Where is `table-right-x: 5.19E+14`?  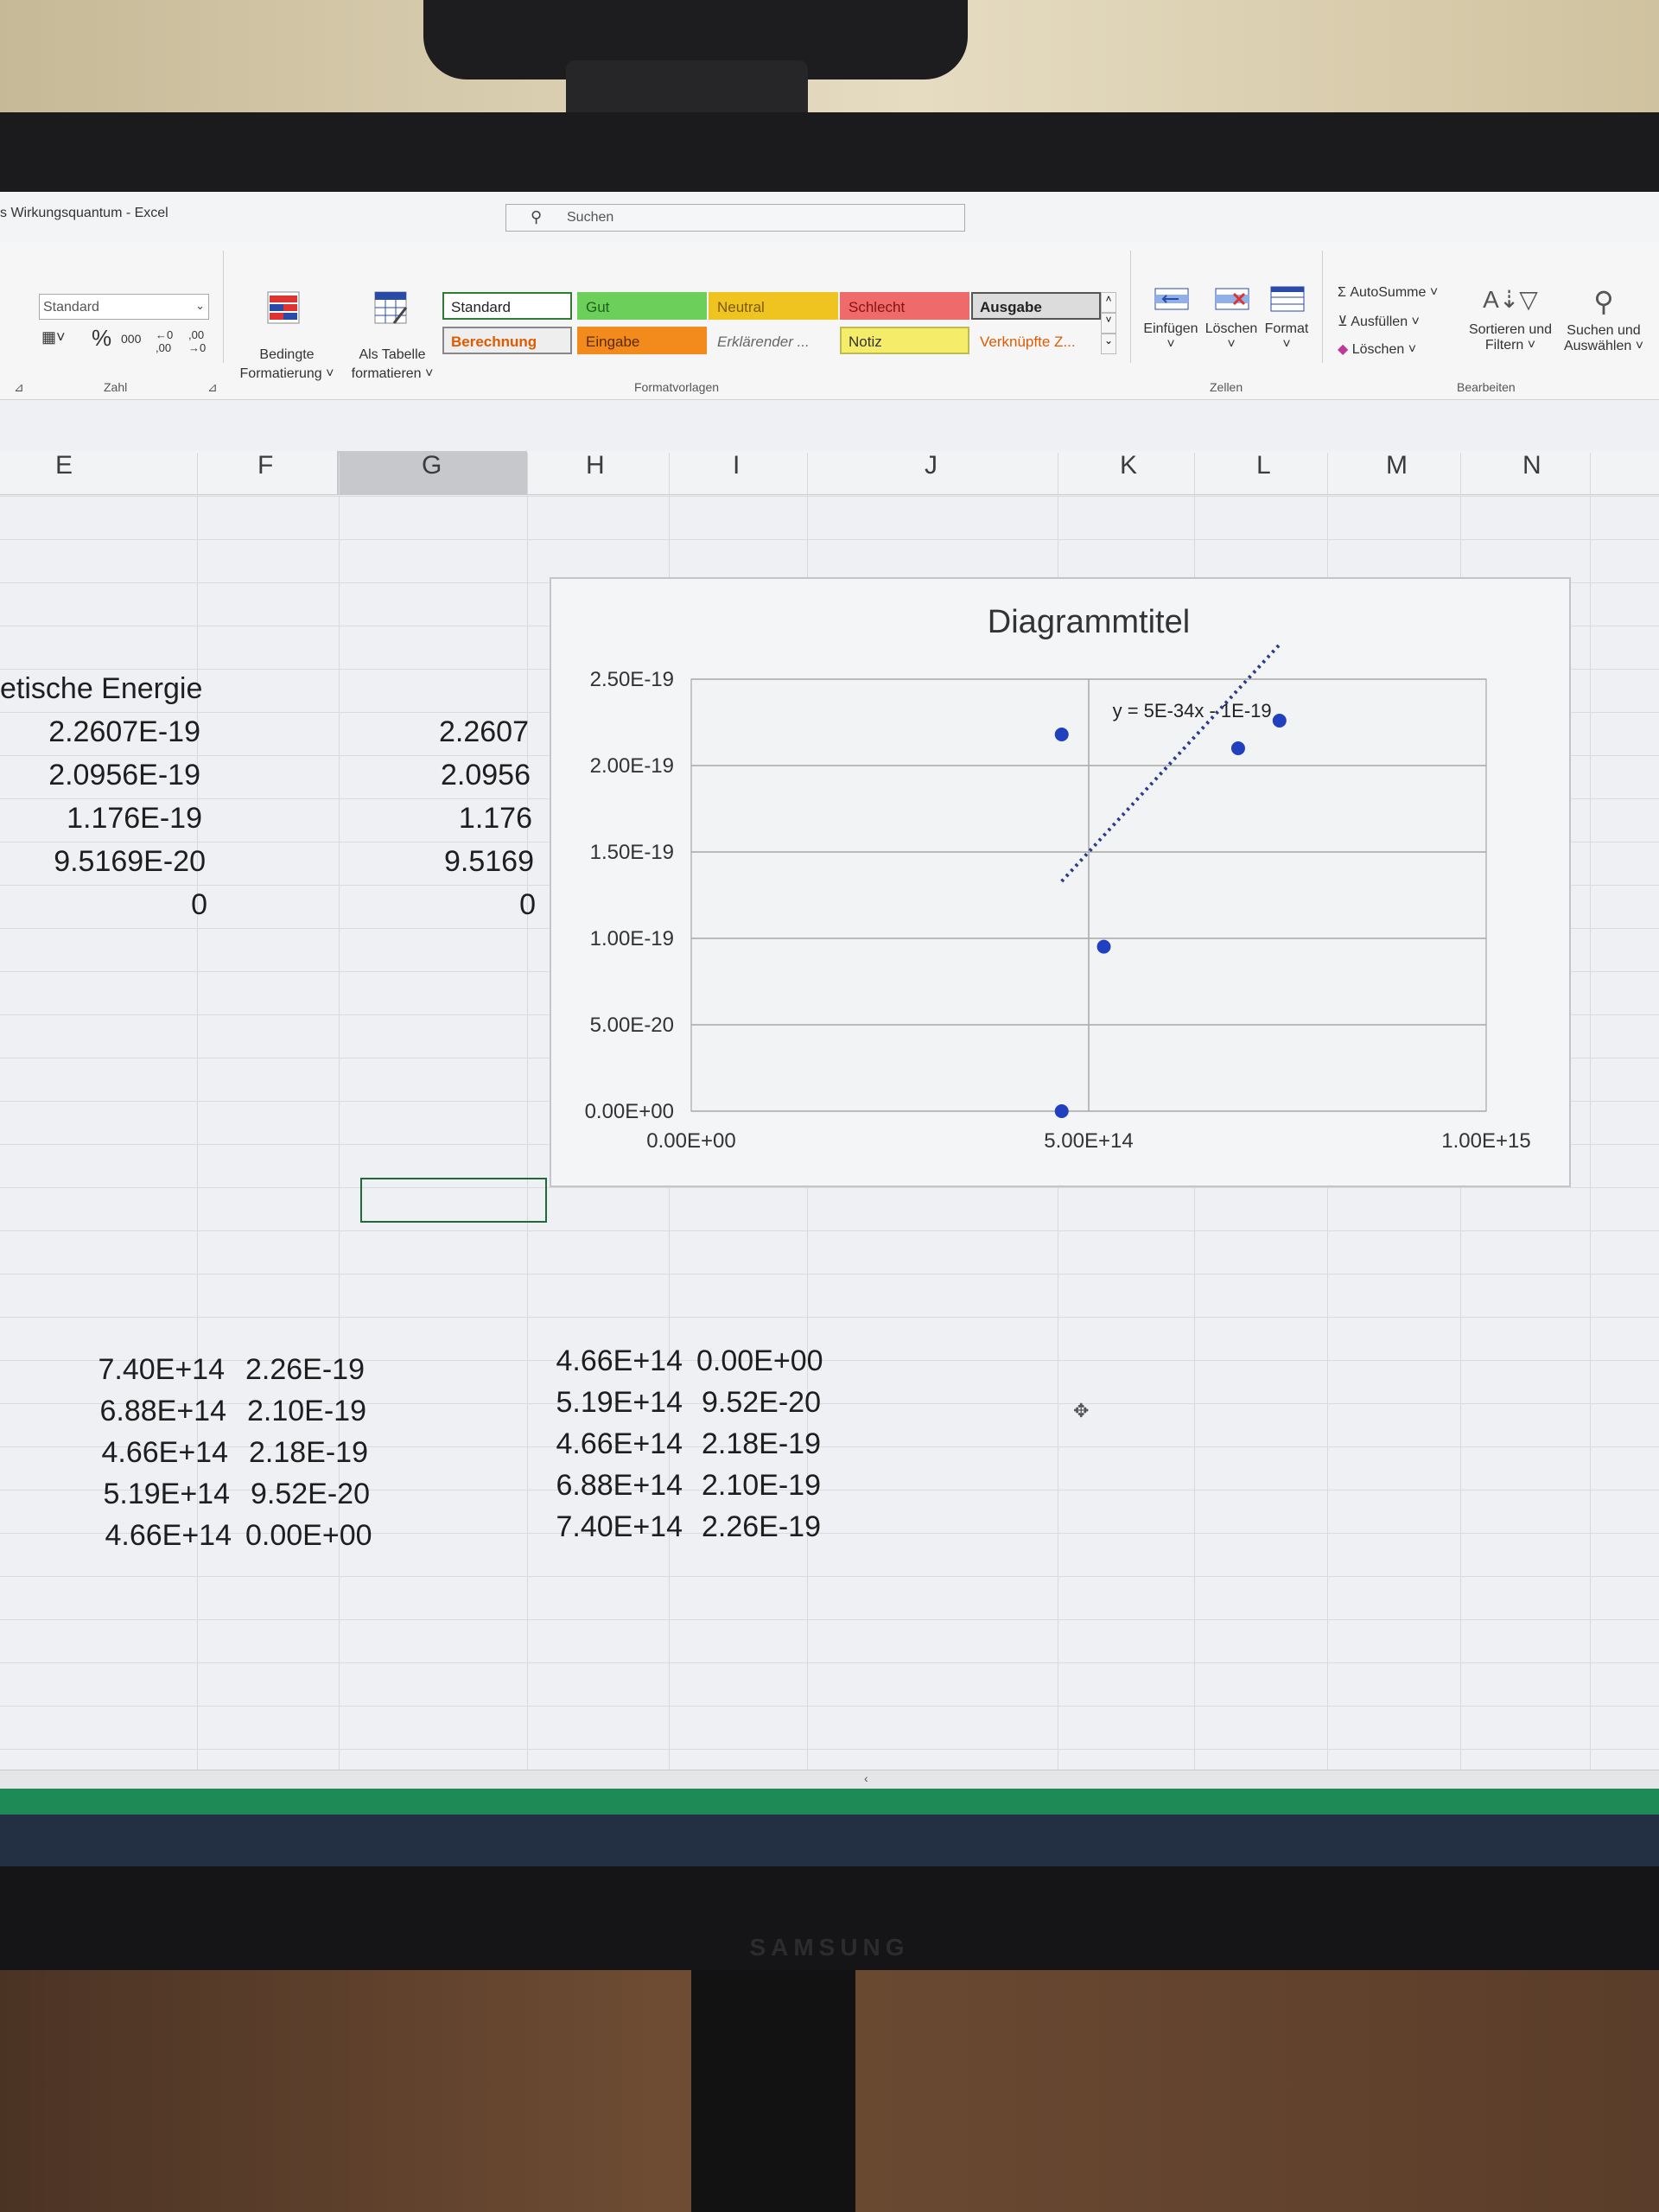
table-right-x: 5.19E+14 is located at coordinates (600, 1403).